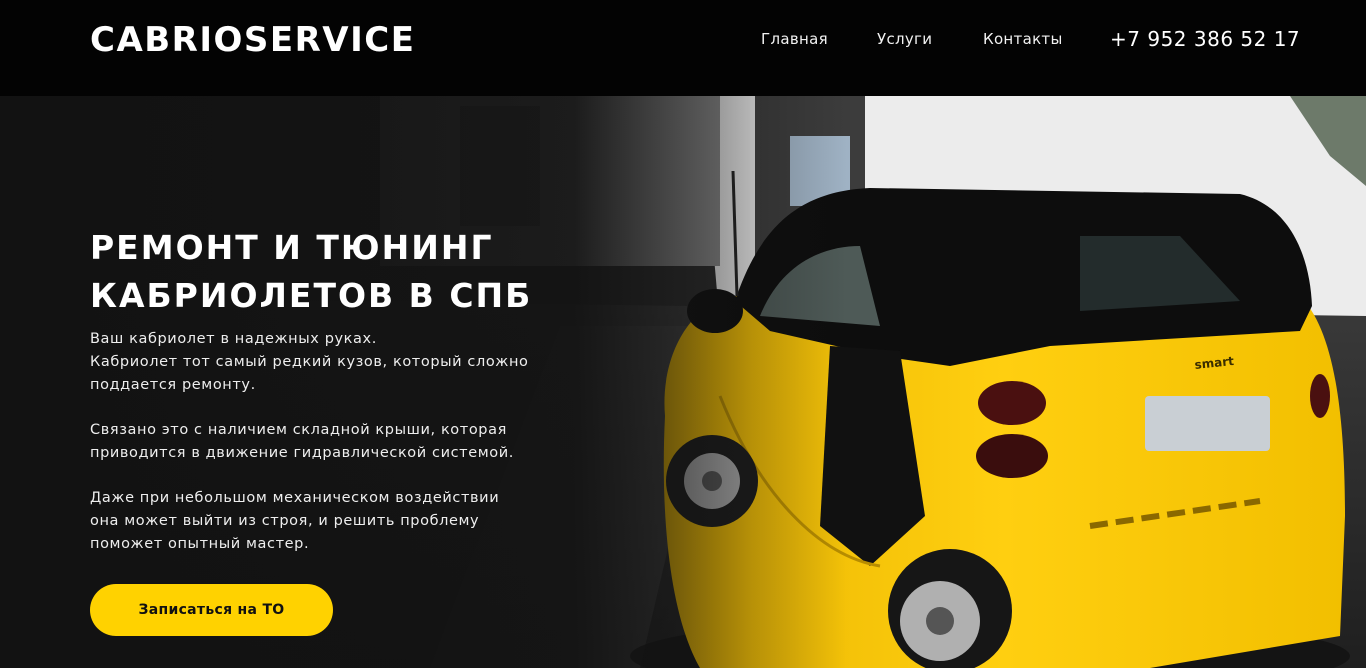 The image size is (1366, 668). I want to click on phone-link: +7 952 386 52 17, so click(1205, 39).